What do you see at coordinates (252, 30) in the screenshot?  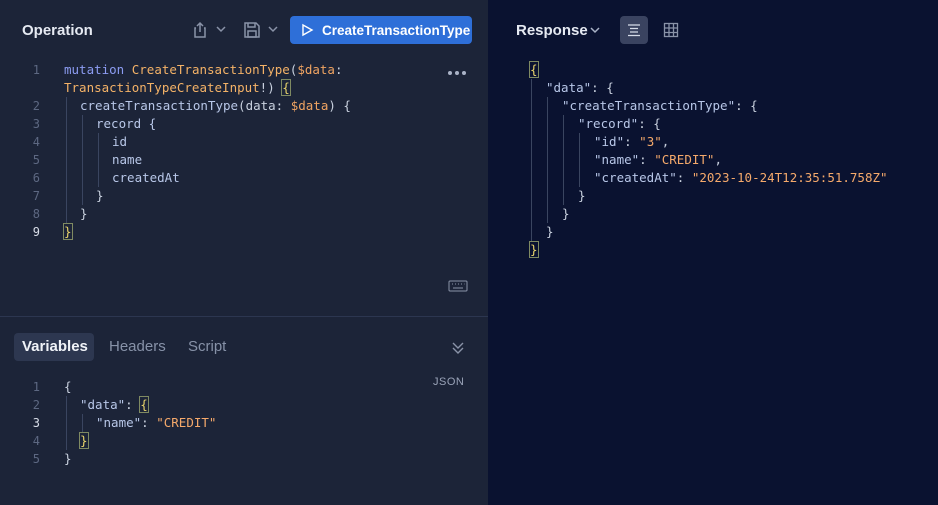 I see `save-icon` at bounding box center [252, 30].